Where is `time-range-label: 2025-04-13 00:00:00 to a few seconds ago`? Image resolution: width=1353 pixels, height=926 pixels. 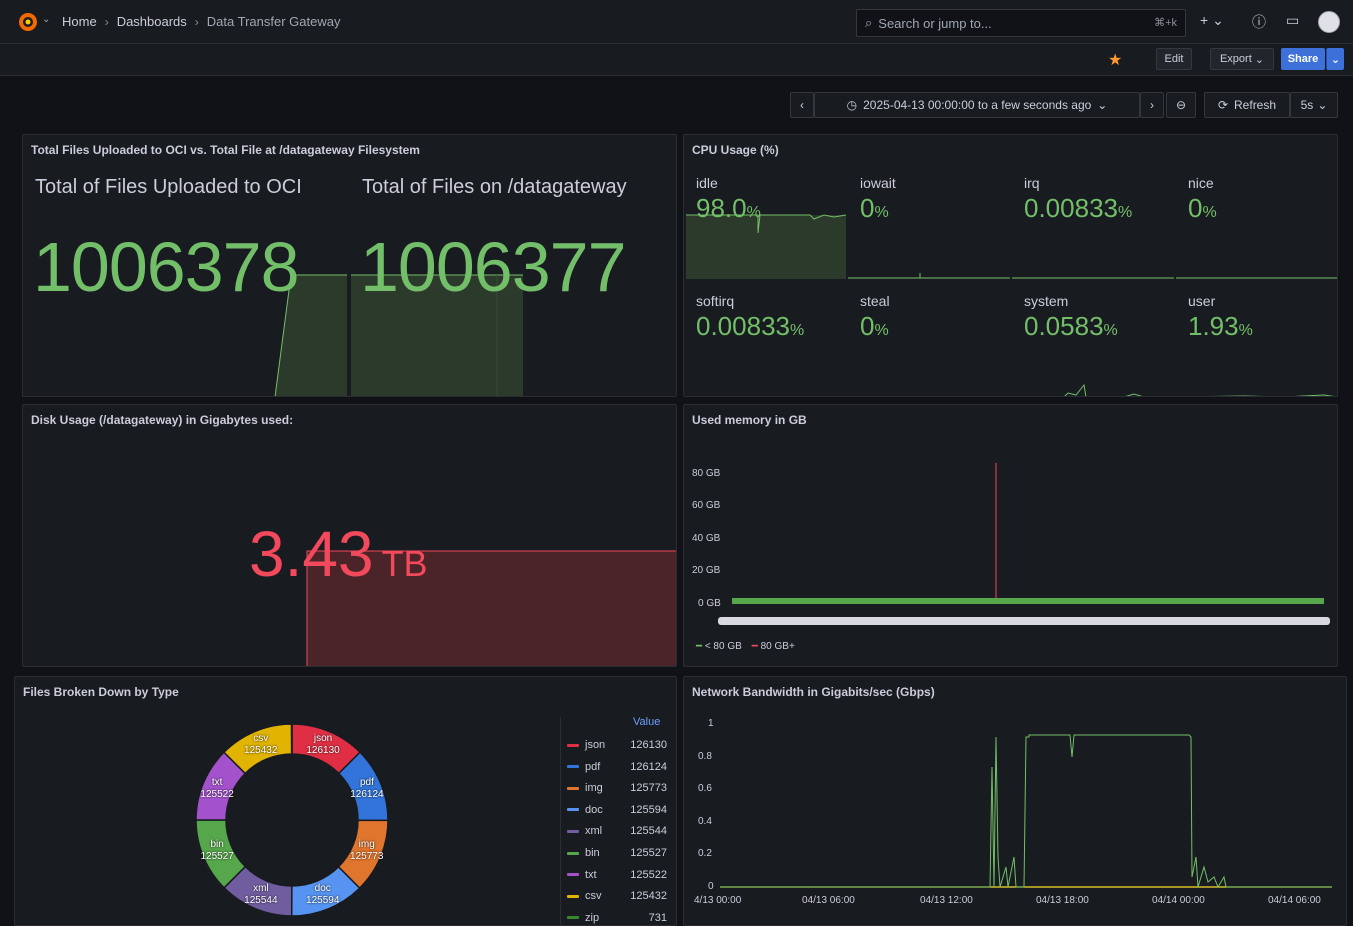
time-range-label: 2025-04-13 00:00:00 to a few seconds ago is located at coordinates (977, 105).